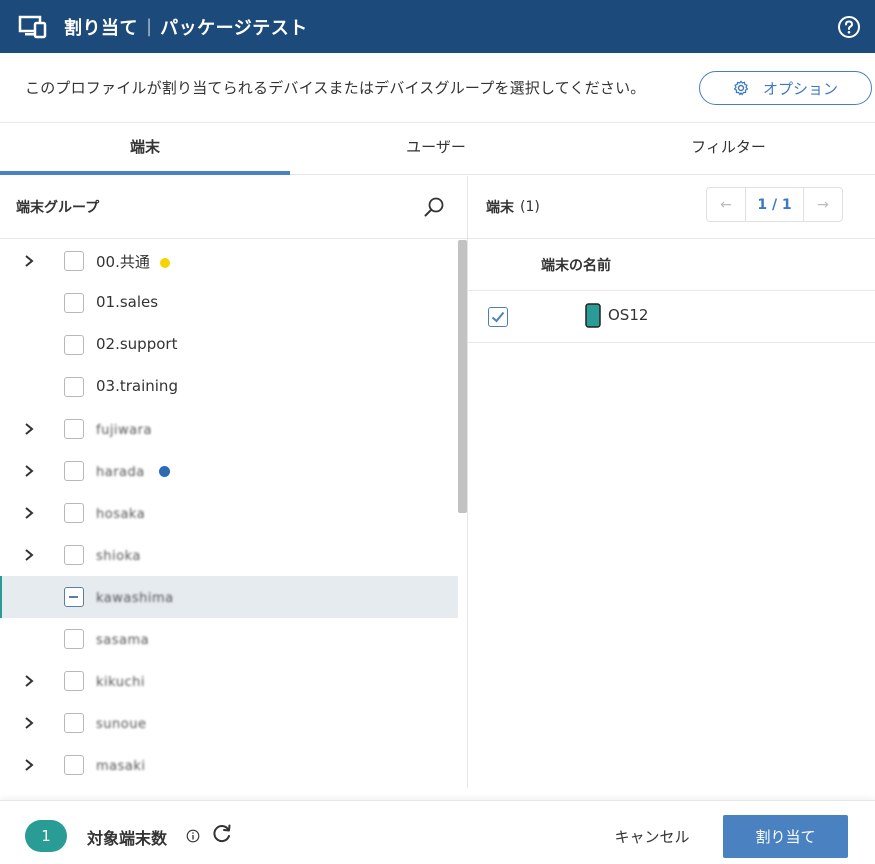  Describe the element at coordinates (74, 597) in the screenshot. I see `group-checkbox-indeterminate` at that location.